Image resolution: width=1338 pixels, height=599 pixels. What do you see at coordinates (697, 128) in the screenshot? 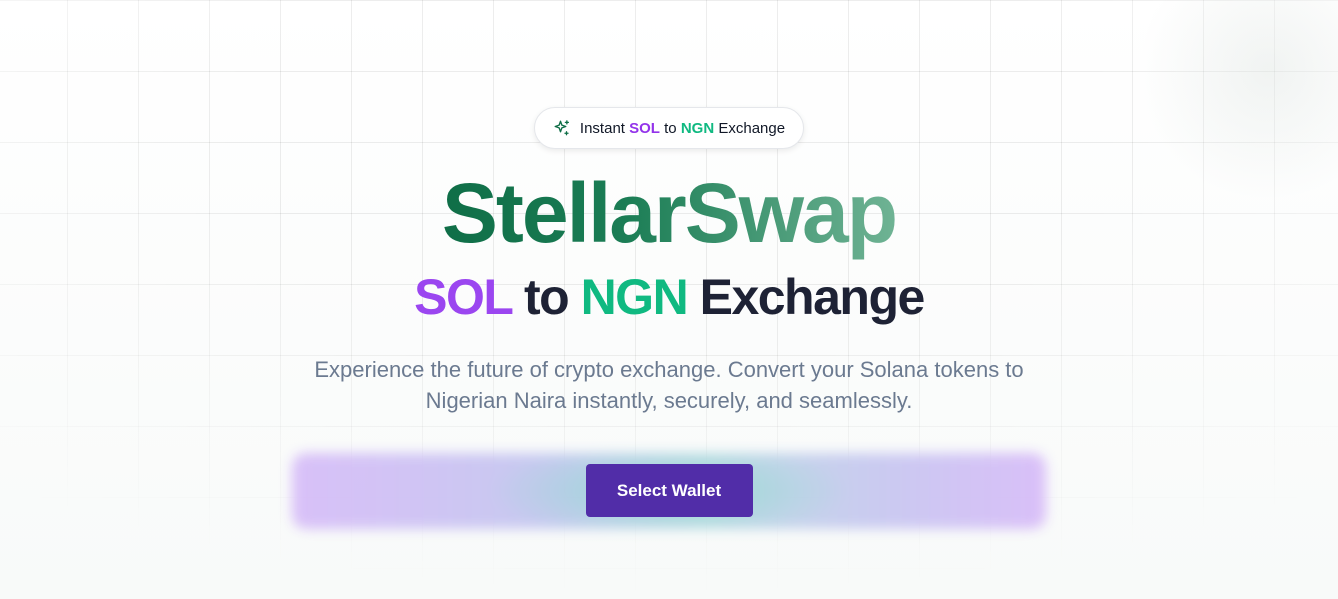
I see `badge-ngn: NGN` at bounding box center [697, 128].